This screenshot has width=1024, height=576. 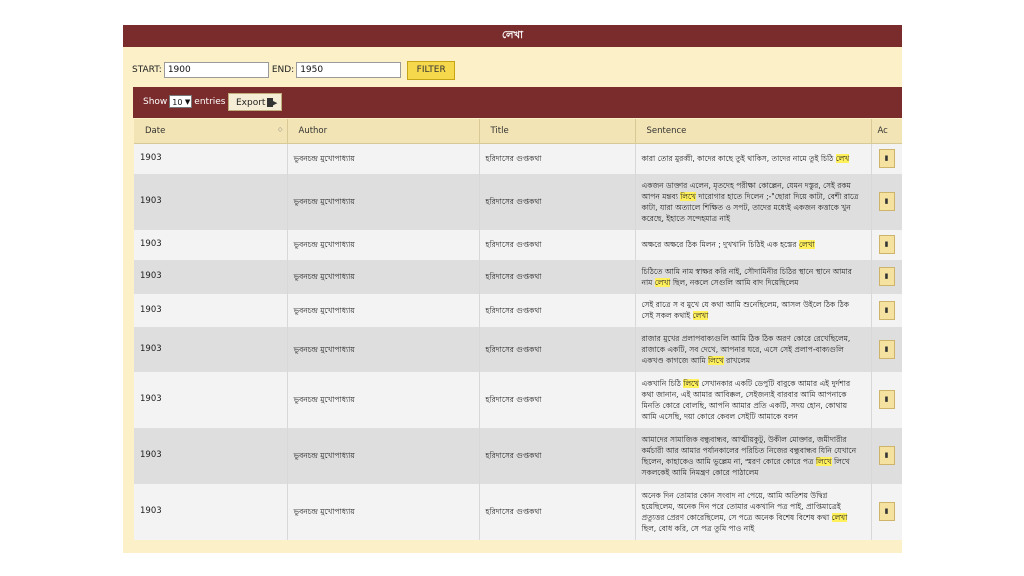 I want to click on date-filter-bar: START: END: FILTER, so click(x=294, y=70).